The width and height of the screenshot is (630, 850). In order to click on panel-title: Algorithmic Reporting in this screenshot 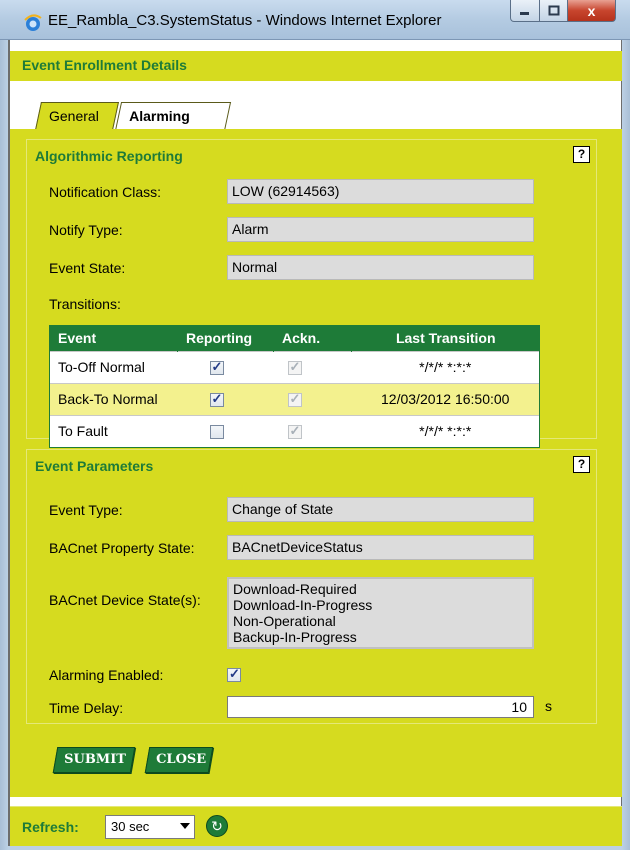, I will do `click(109, 156)`.